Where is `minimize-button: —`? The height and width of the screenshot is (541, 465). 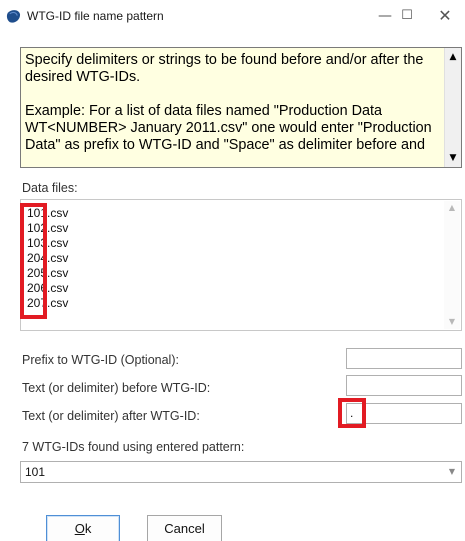
minimize-button: — is located at coordinates (385, 16).